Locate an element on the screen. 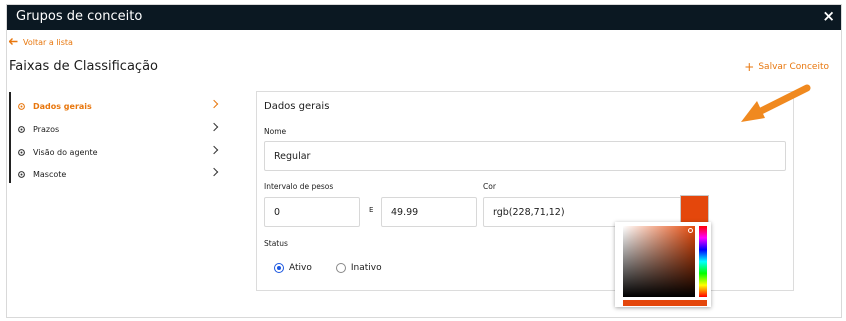 This screenshot has width=846, height=321. status-inactive-radio is located at coordinates (340, 268).